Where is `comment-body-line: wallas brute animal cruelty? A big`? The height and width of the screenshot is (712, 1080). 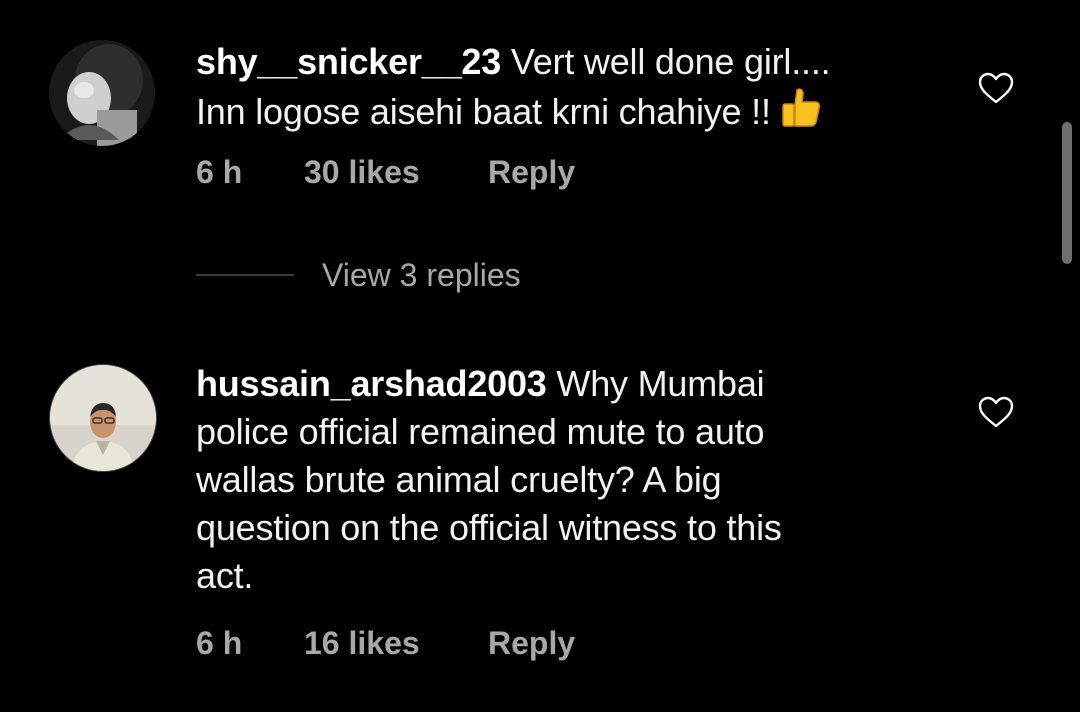 comment-body-line: wallas brute animal cruelty? A big is located at coordinates (459, 479).